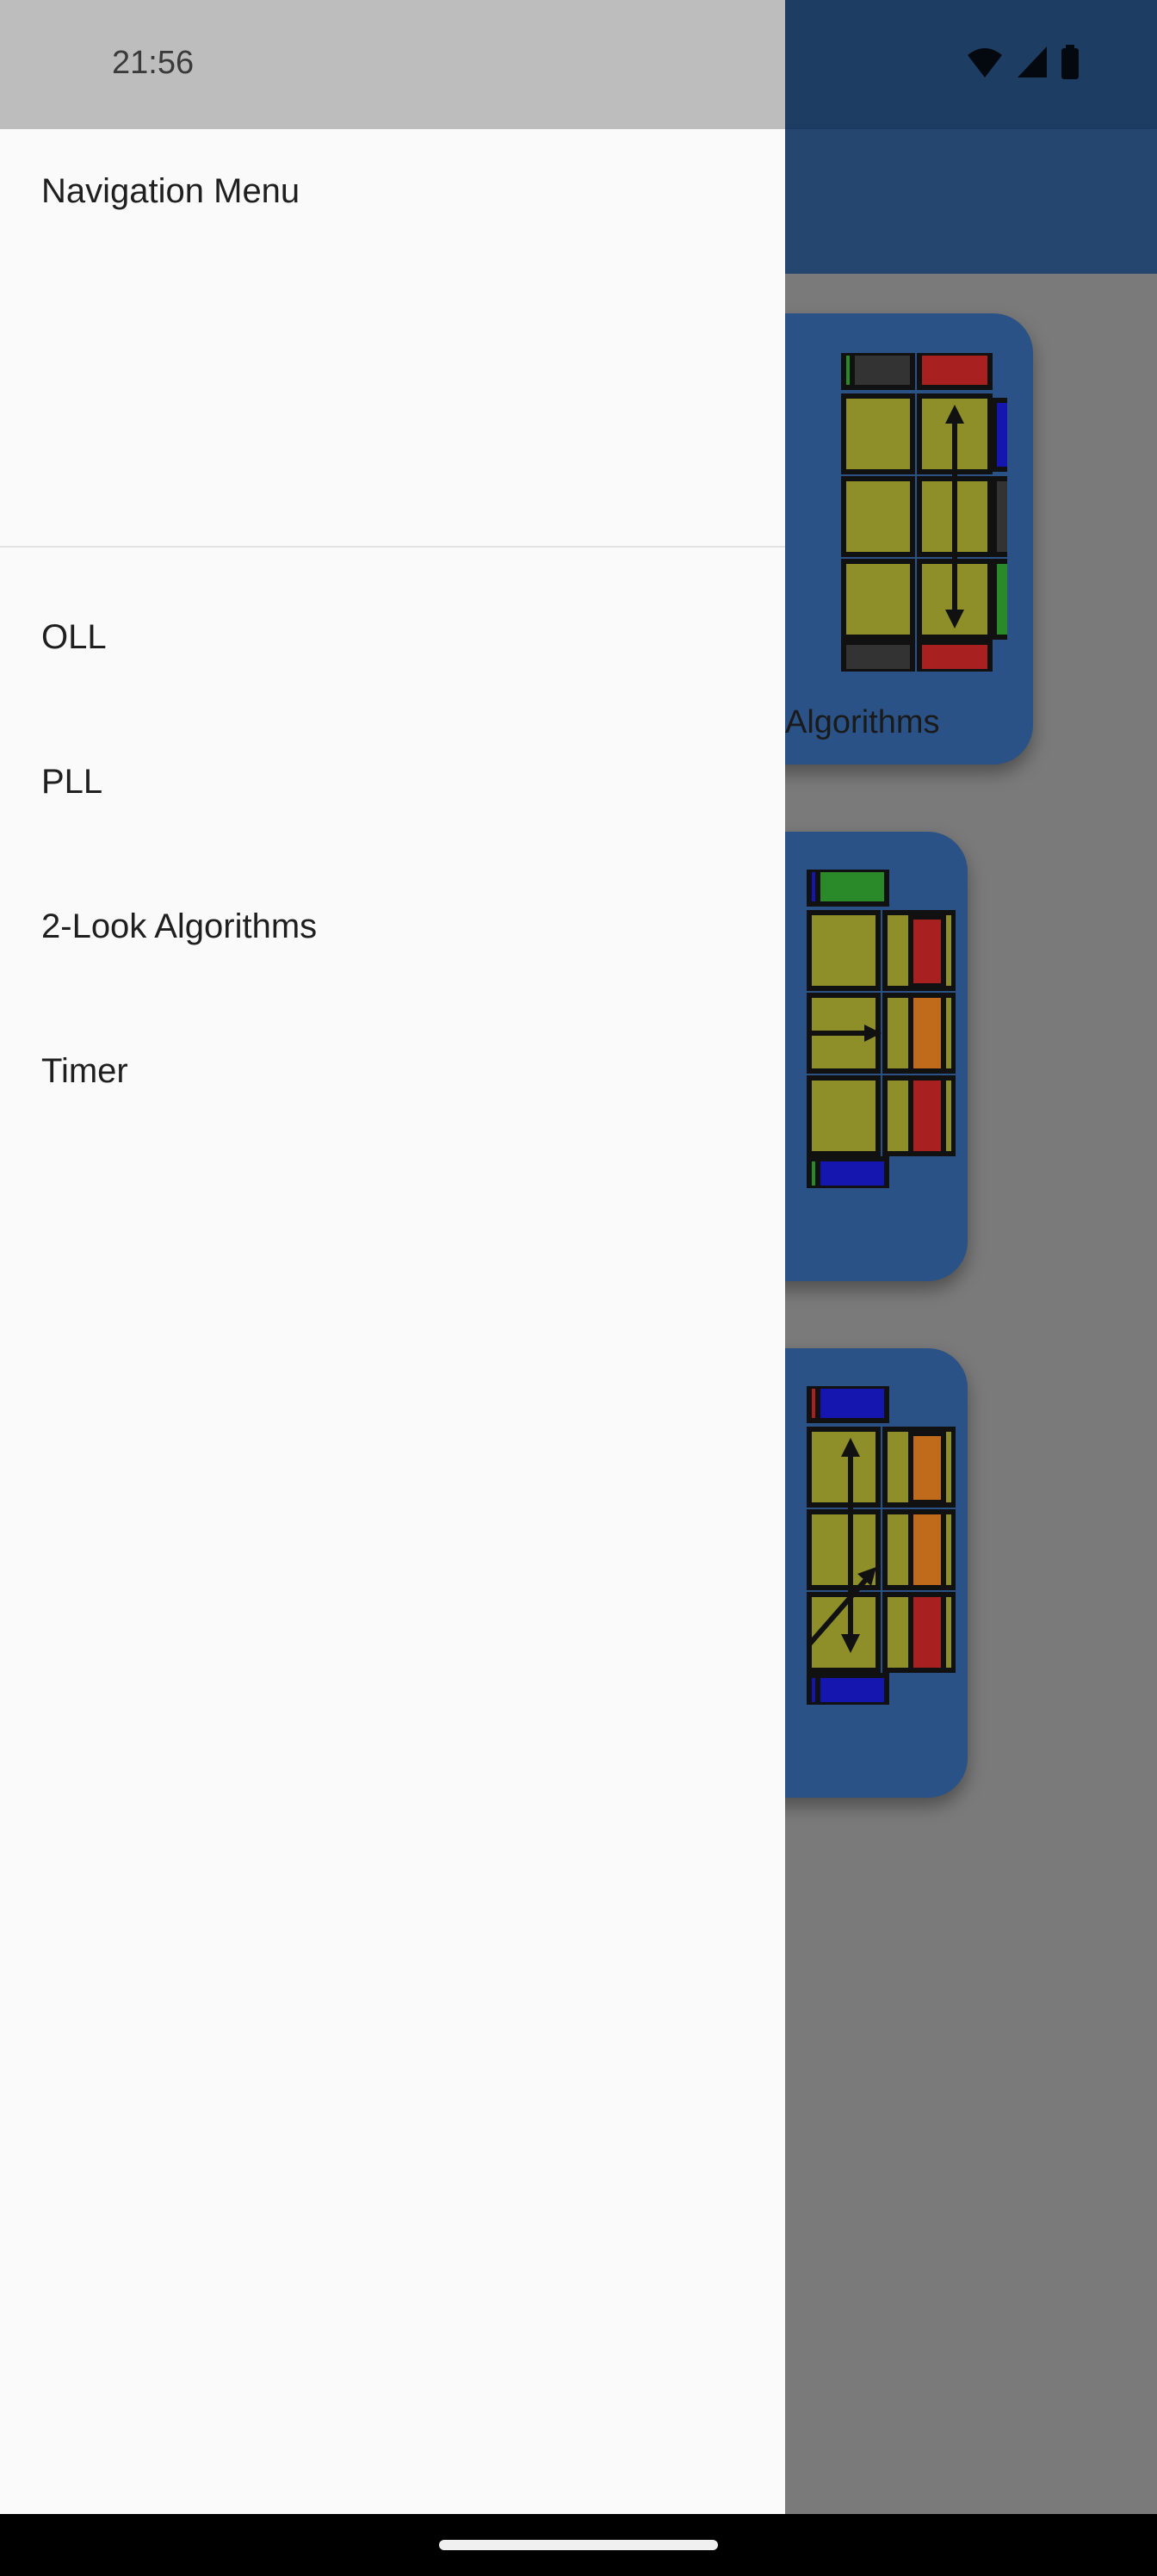  Describe the element at coordinates (393, 1072) in the screenshot. I see `menu-item-timer: Timer` at that location.